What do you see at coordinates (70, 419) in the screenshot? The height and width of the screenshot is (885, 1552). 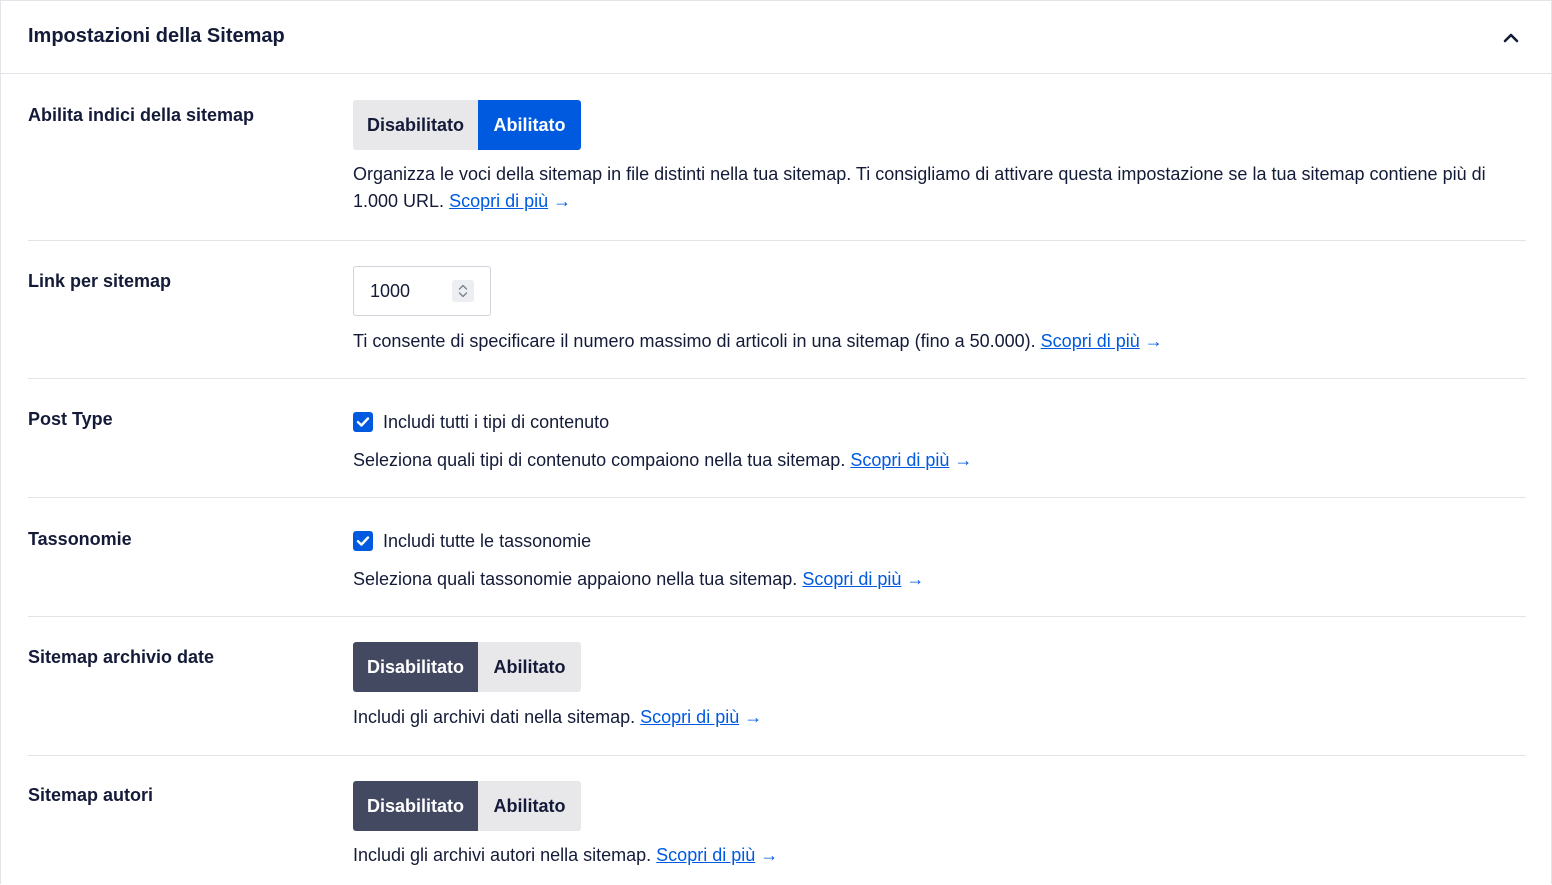 I see `setting-label: Post Type` at bounding box center [70, 419].